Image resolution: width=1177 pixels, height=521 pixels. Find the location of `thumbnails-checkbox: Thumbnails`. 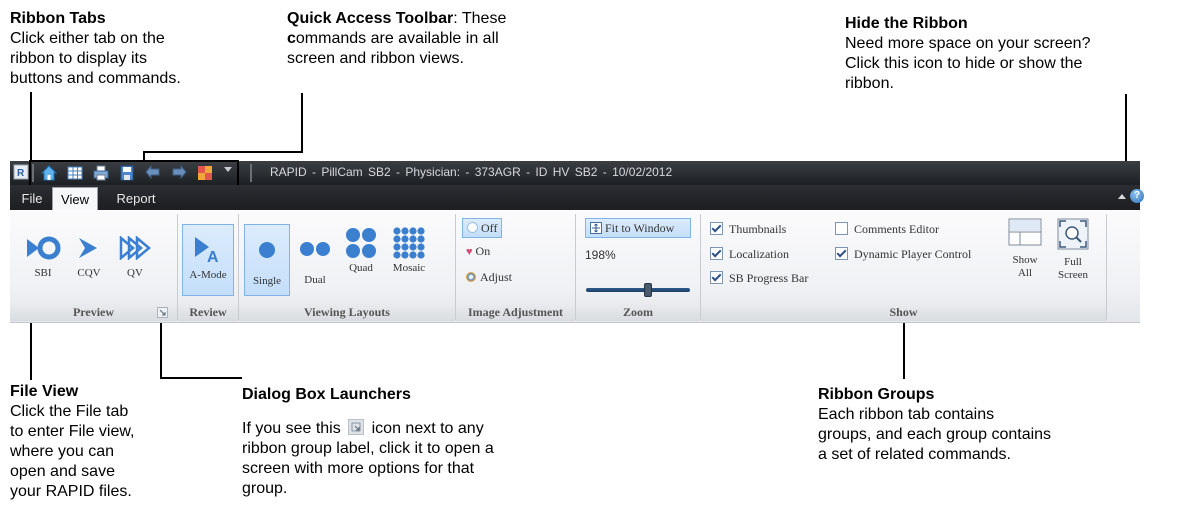

thumbnails-checkbox: Thumbnails is located at coordinates (748, 229).